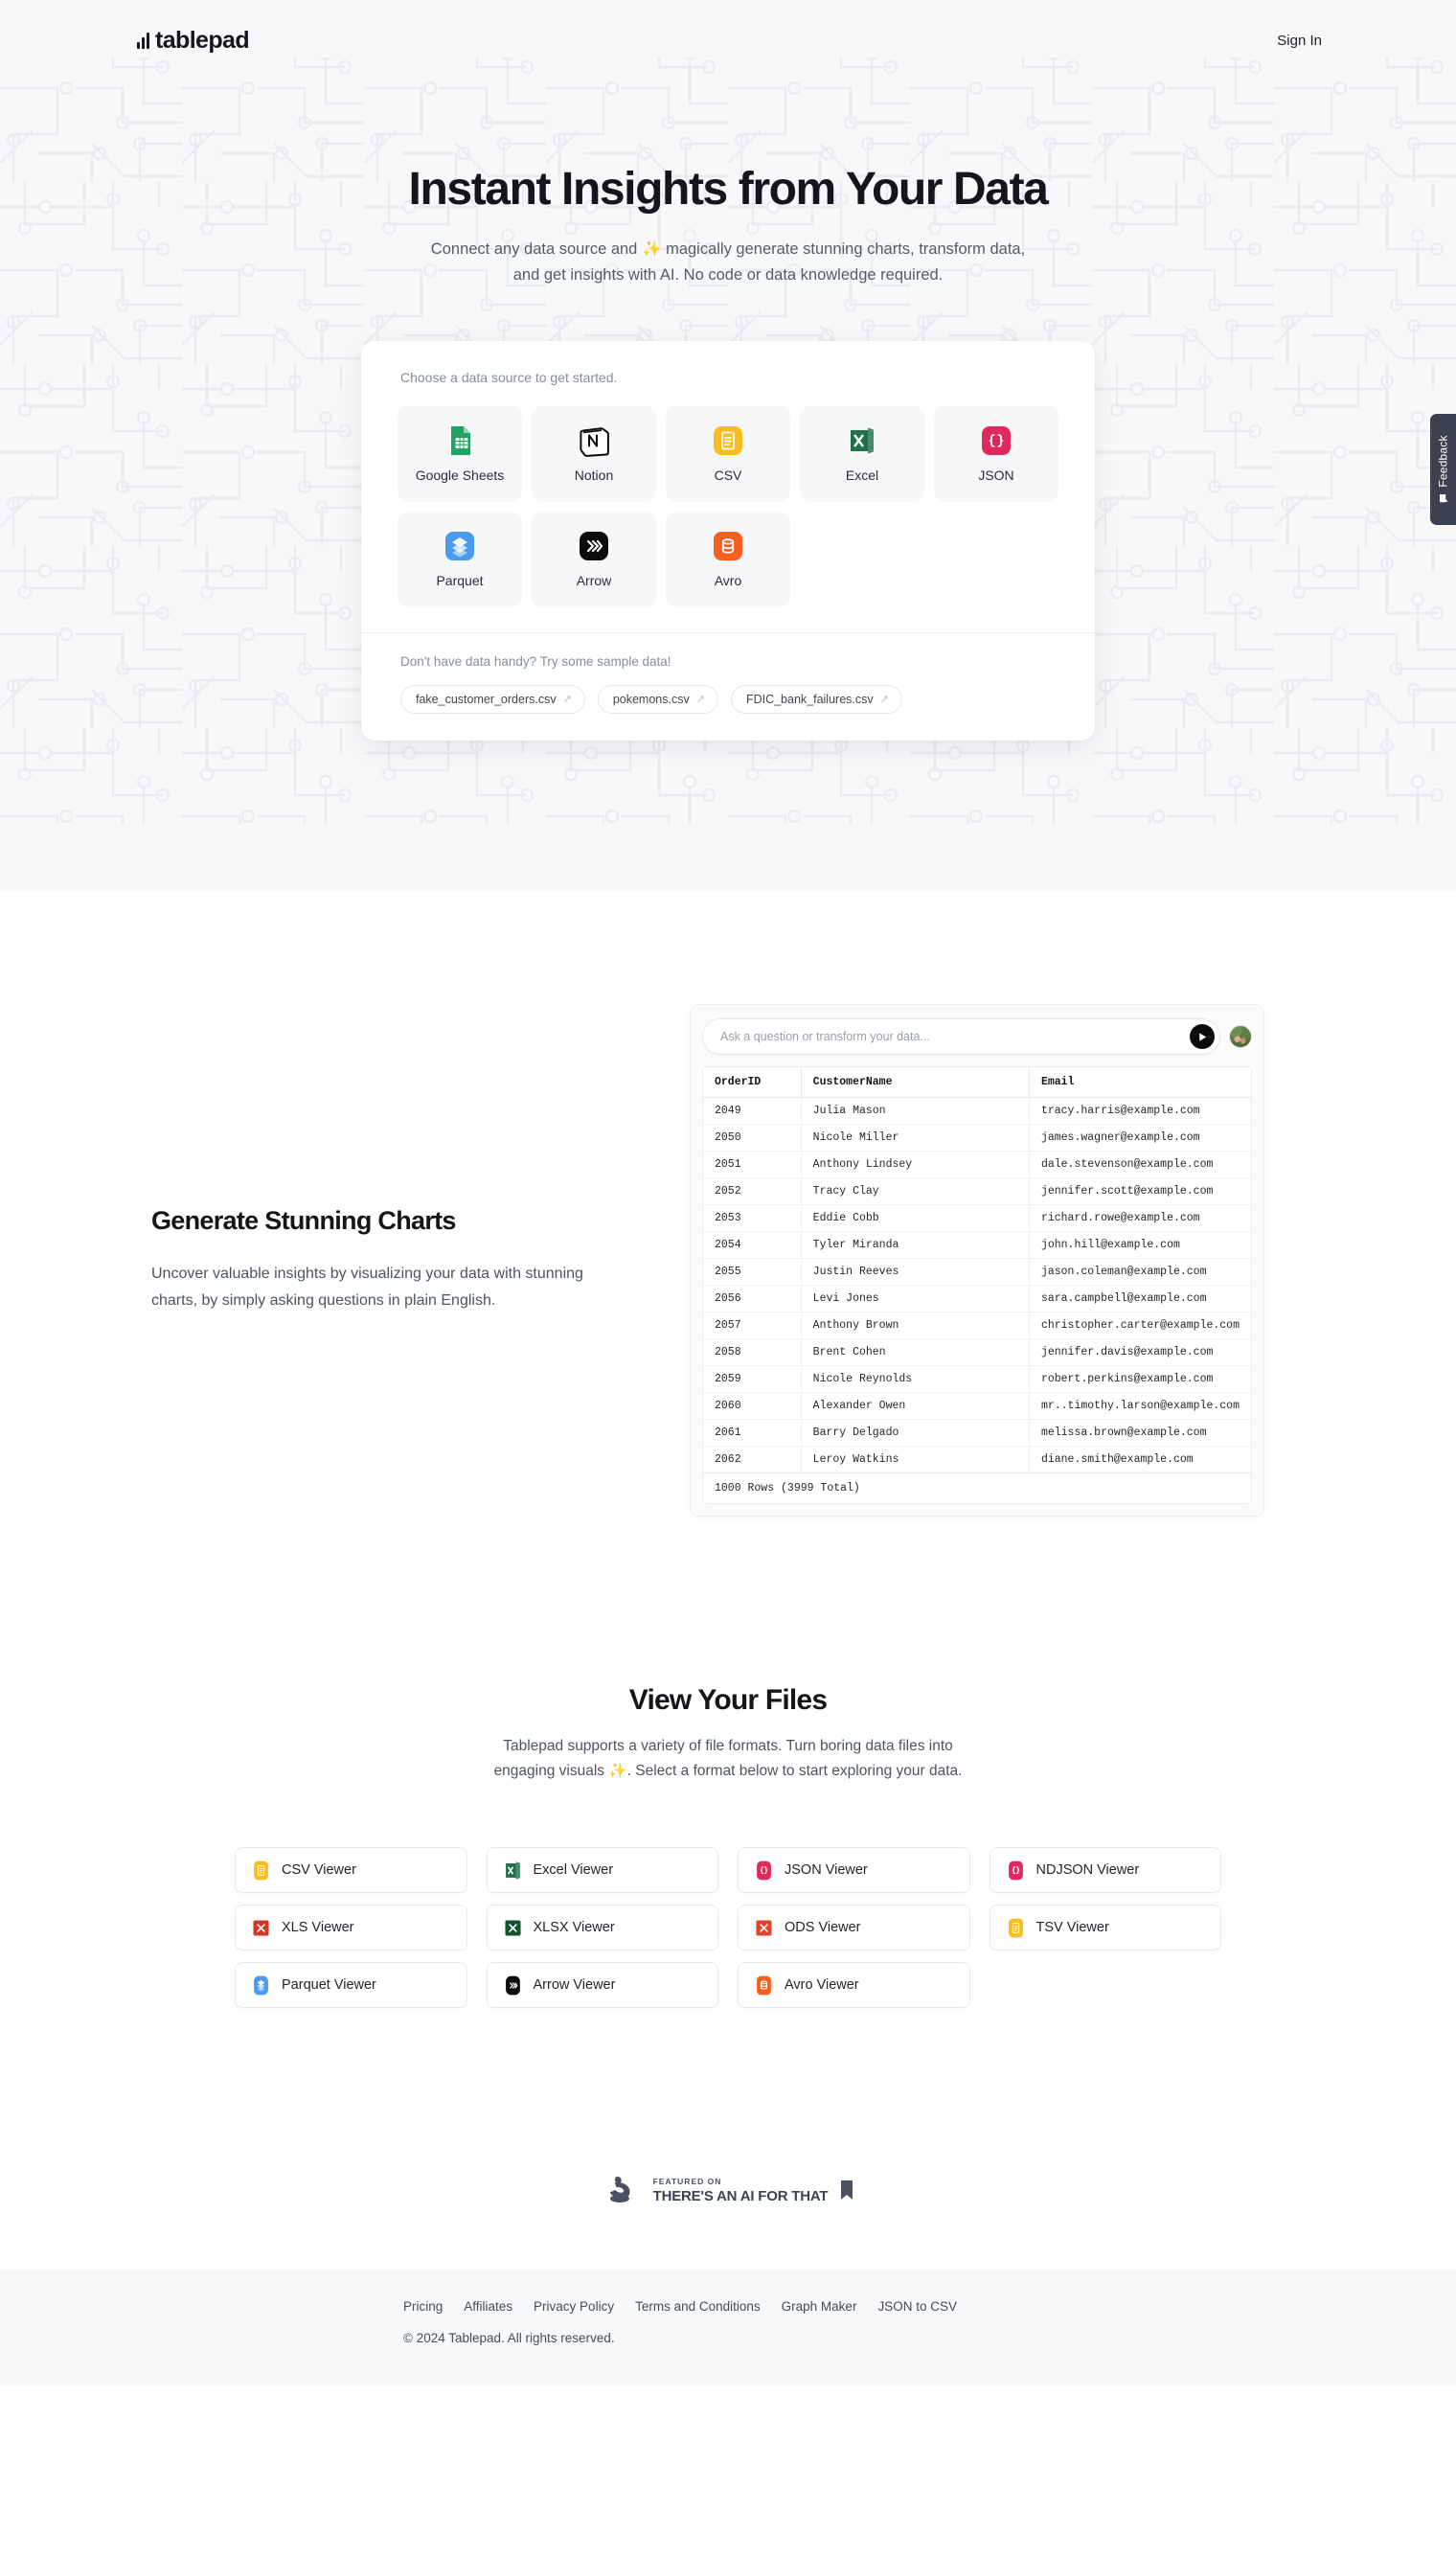 The height and width of the screenshot is (2556, 1456). I want to click on source-label: Arrow, so click(594, 581).